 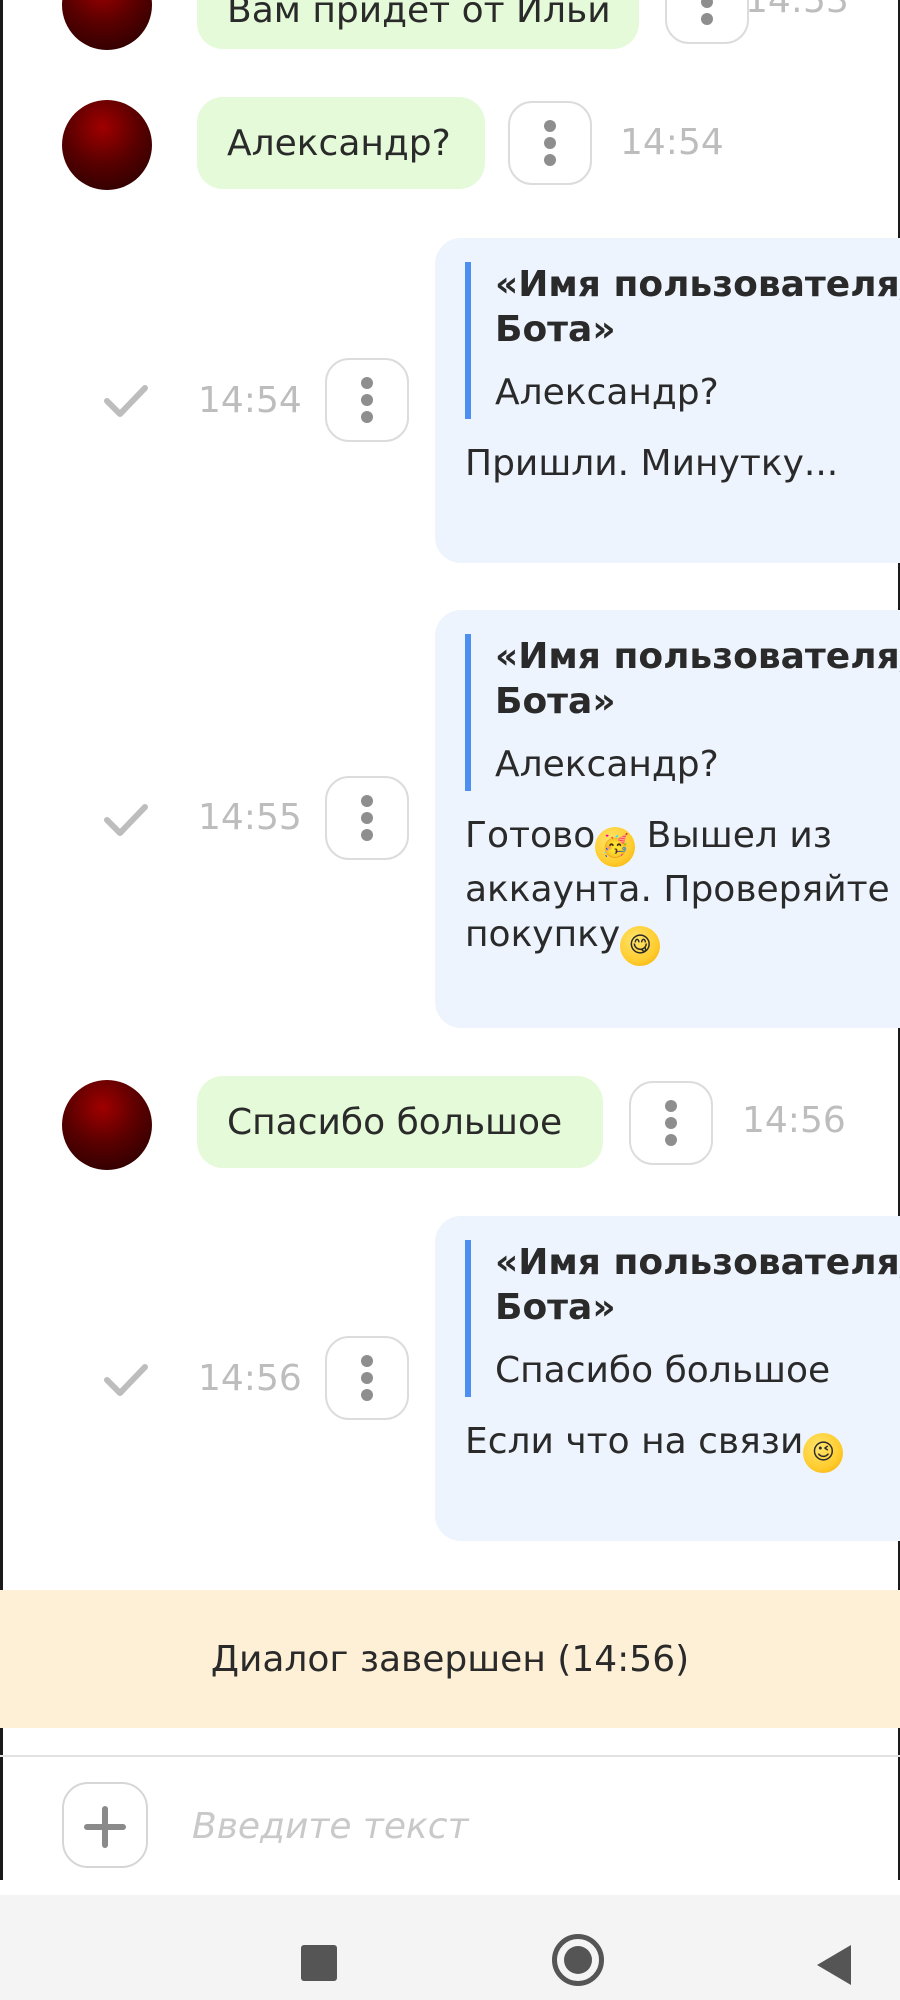 I want to click on wink-emoji-icon: 😉, so click(x=823, y=1453).